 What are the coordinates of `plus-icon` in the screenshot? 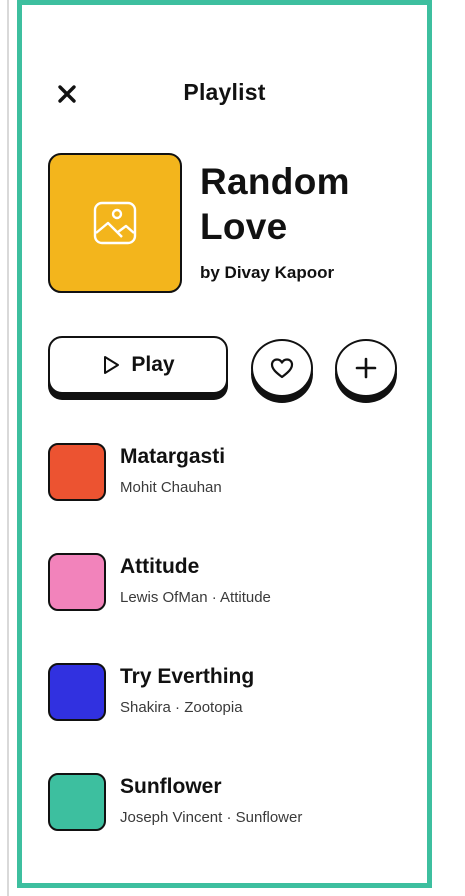 It's located at (366, 368).